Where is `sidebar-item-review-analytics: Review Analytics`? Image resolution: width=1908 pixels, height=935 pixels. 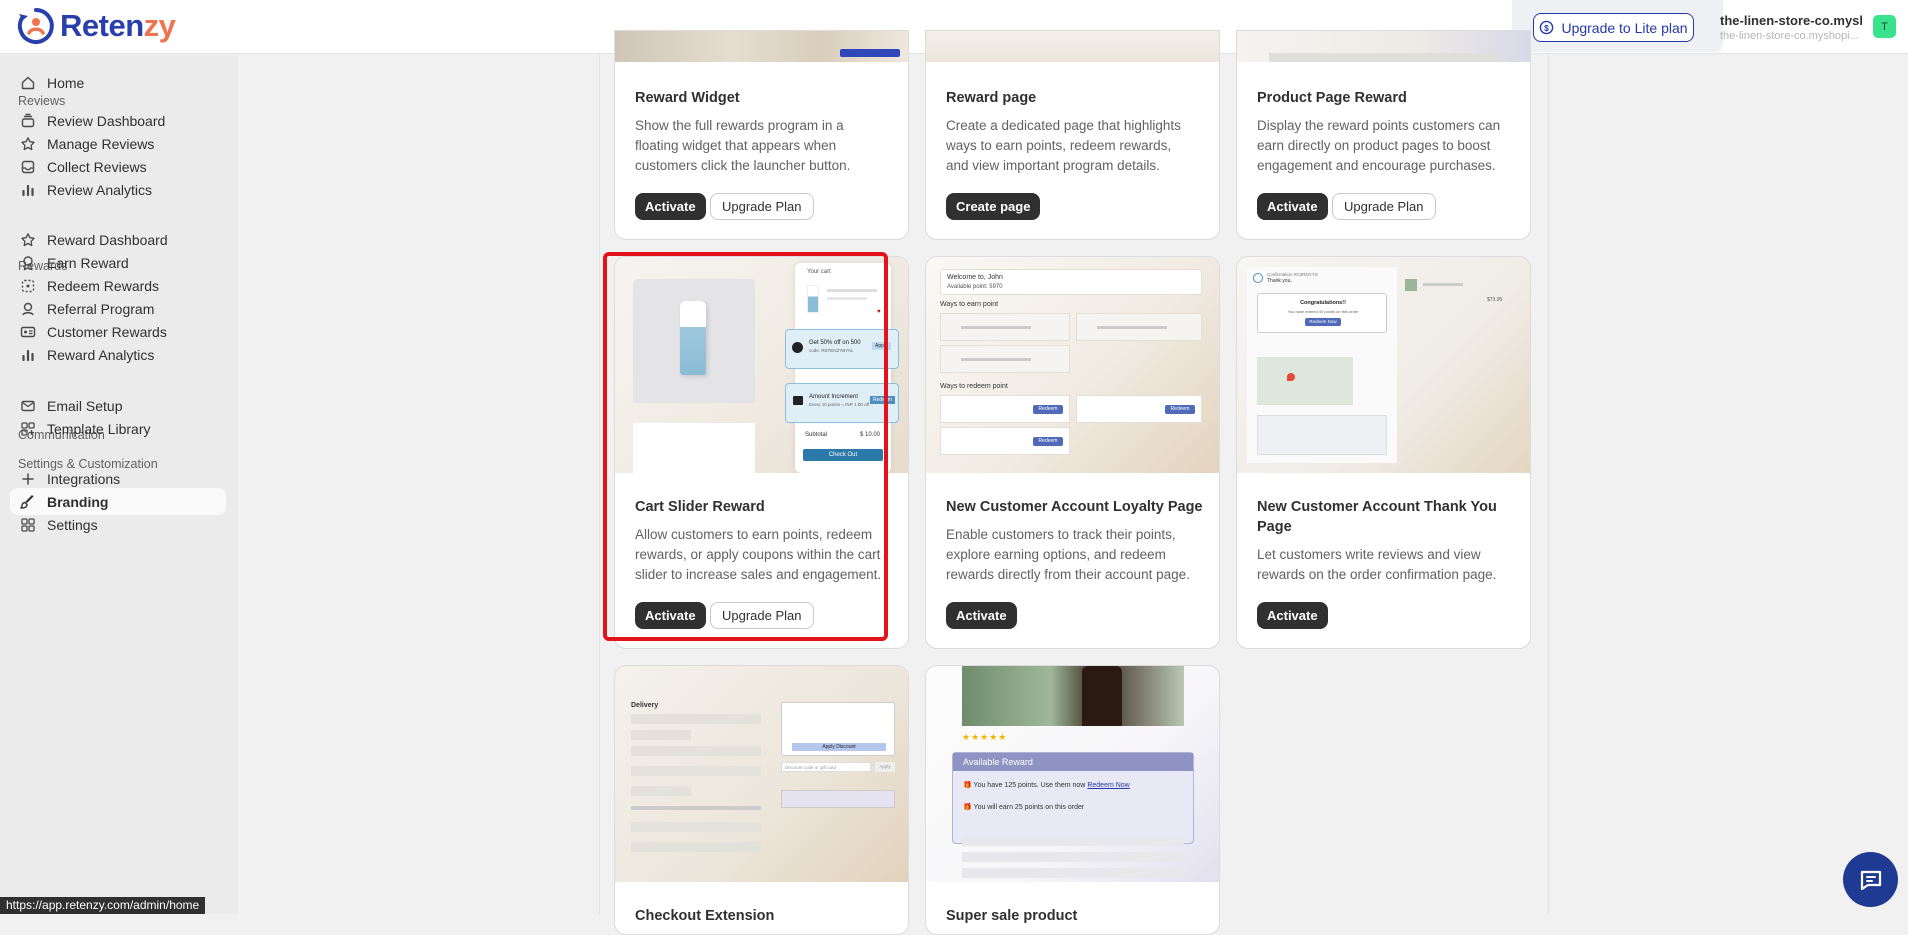 sidebar-item-review-analytics: Review Analytics is located at coordinates (118, 189).